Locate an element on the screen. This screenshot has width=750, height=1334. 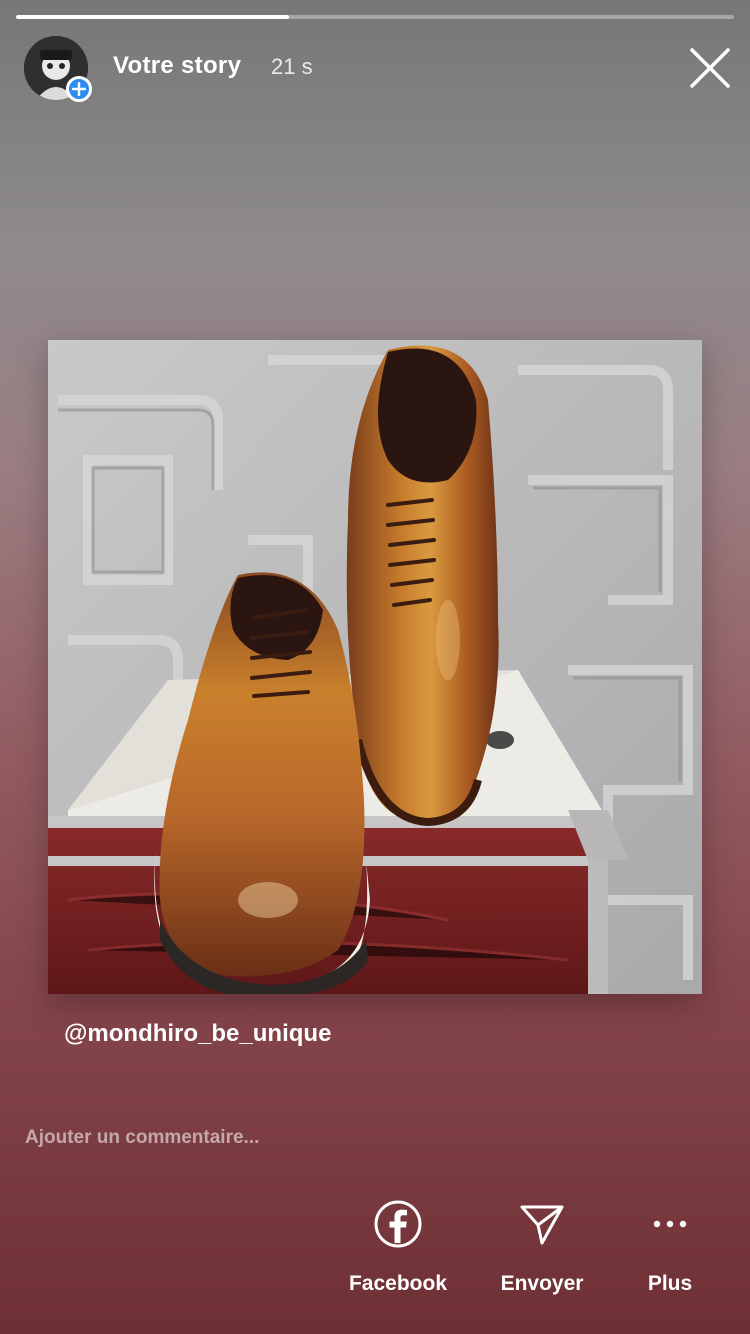
close-icon is located at coordinates (710, 68).